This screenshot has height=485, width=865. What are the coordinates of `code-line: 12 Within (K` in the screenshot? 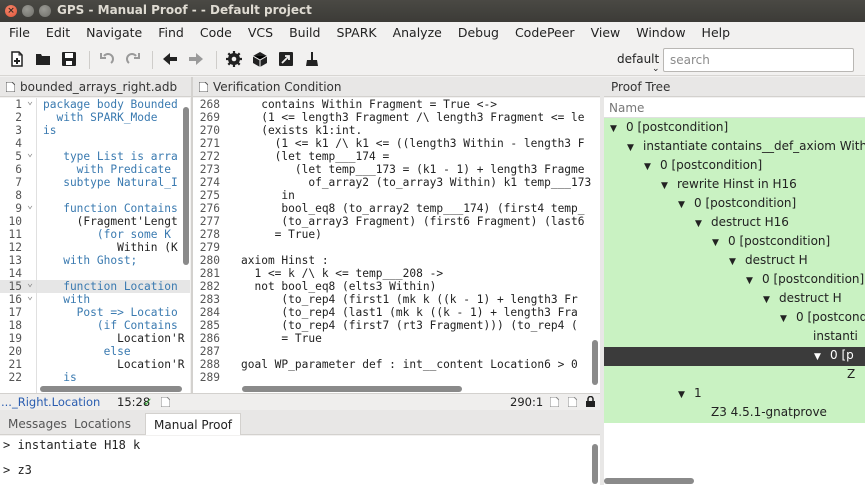 It's located at (95, 247).